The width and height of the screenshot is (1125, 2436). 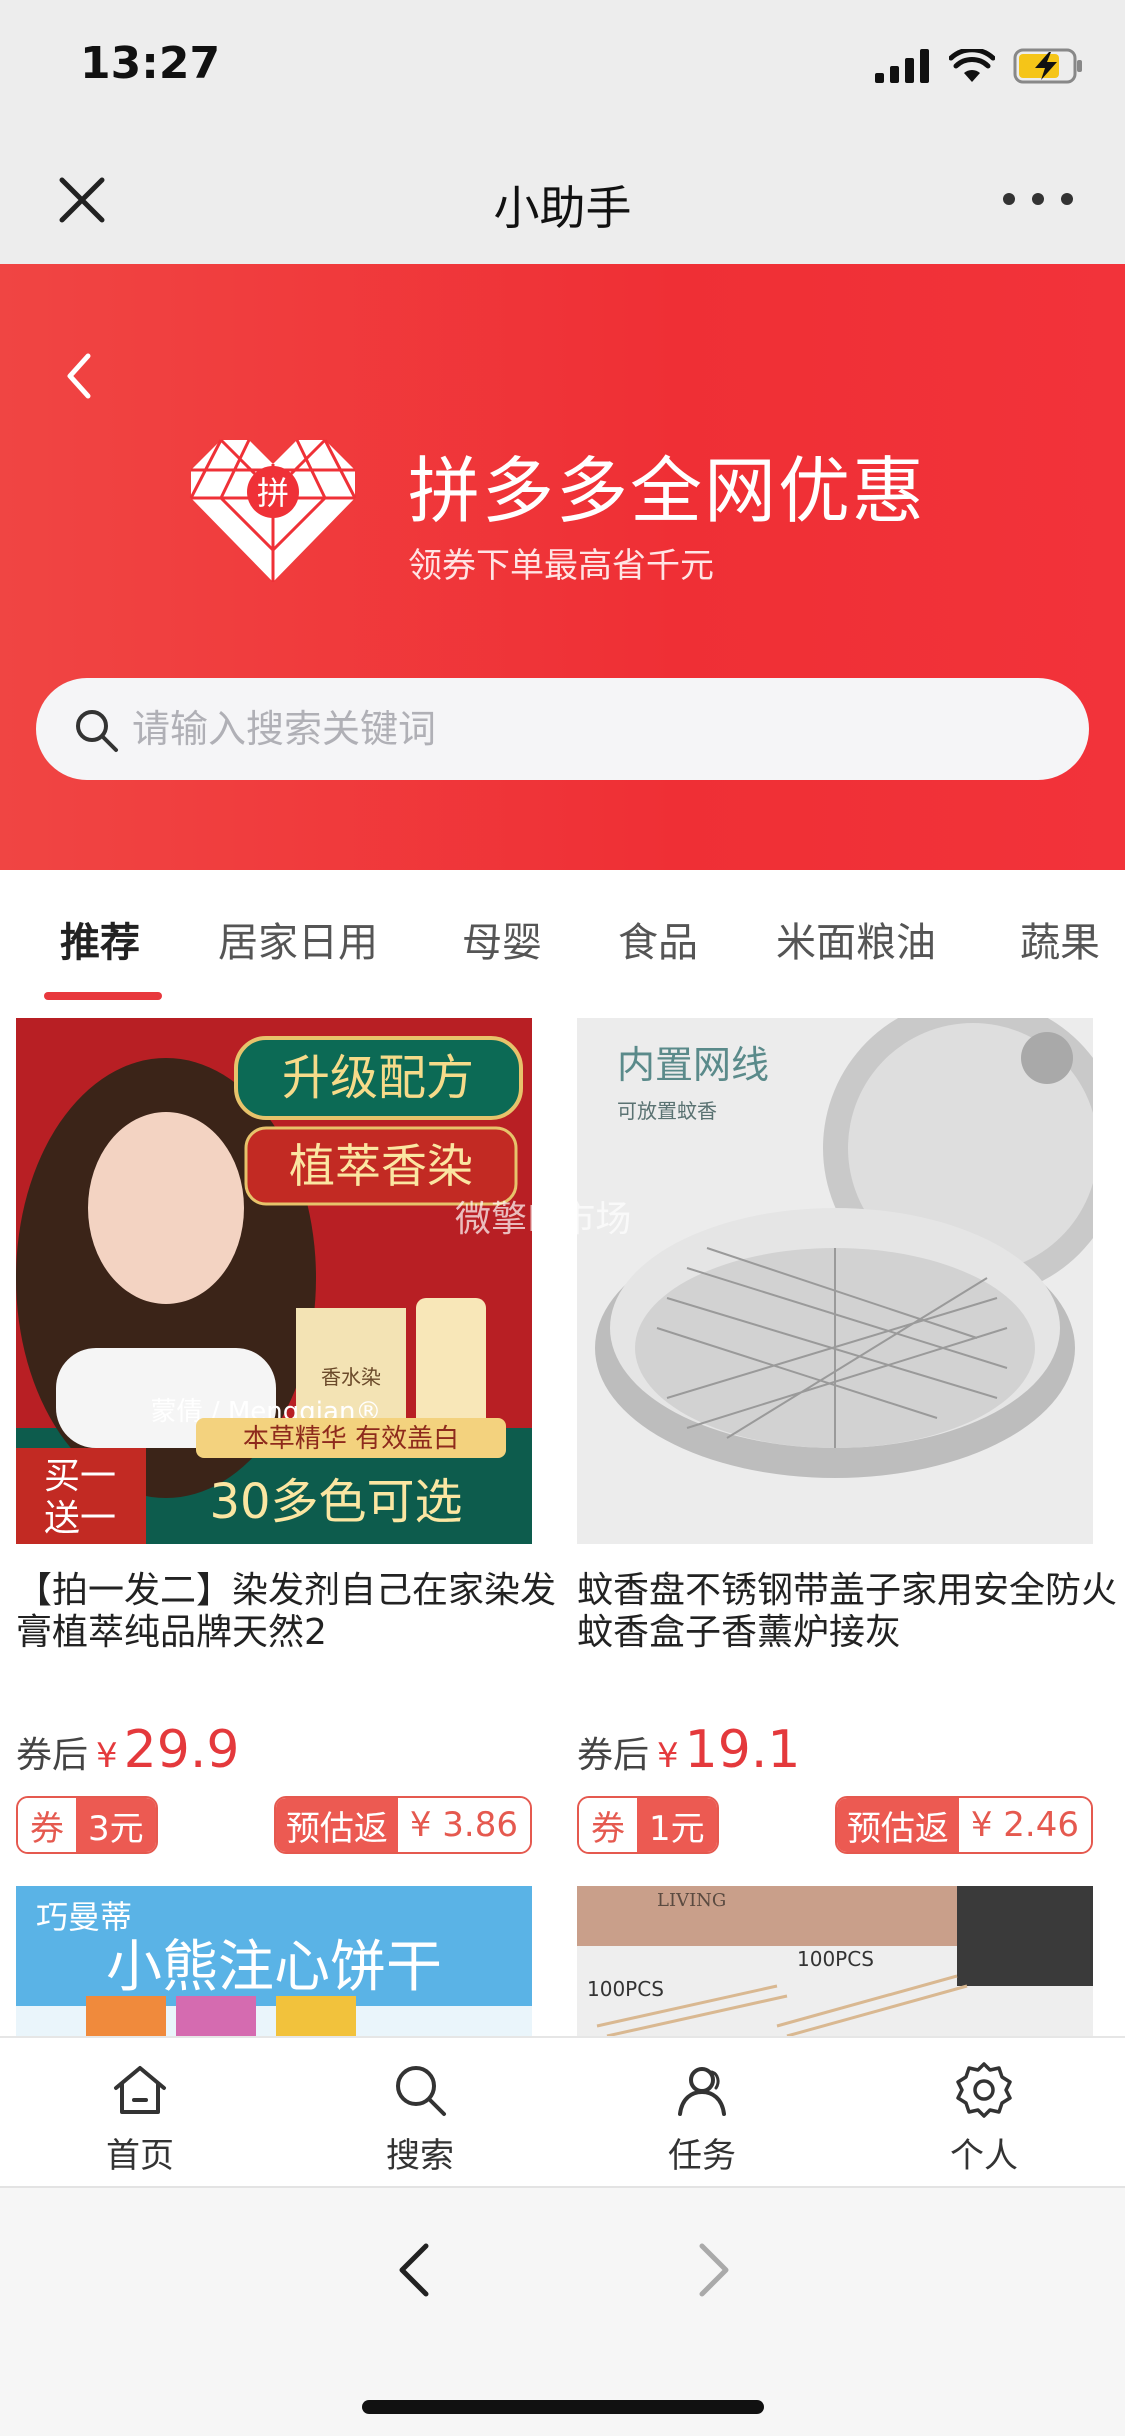 What do you see at coordinates (702, 2156) in the screenshot?
I see `bottom-tab-label: 任务` at bounding box center [702, 2156].